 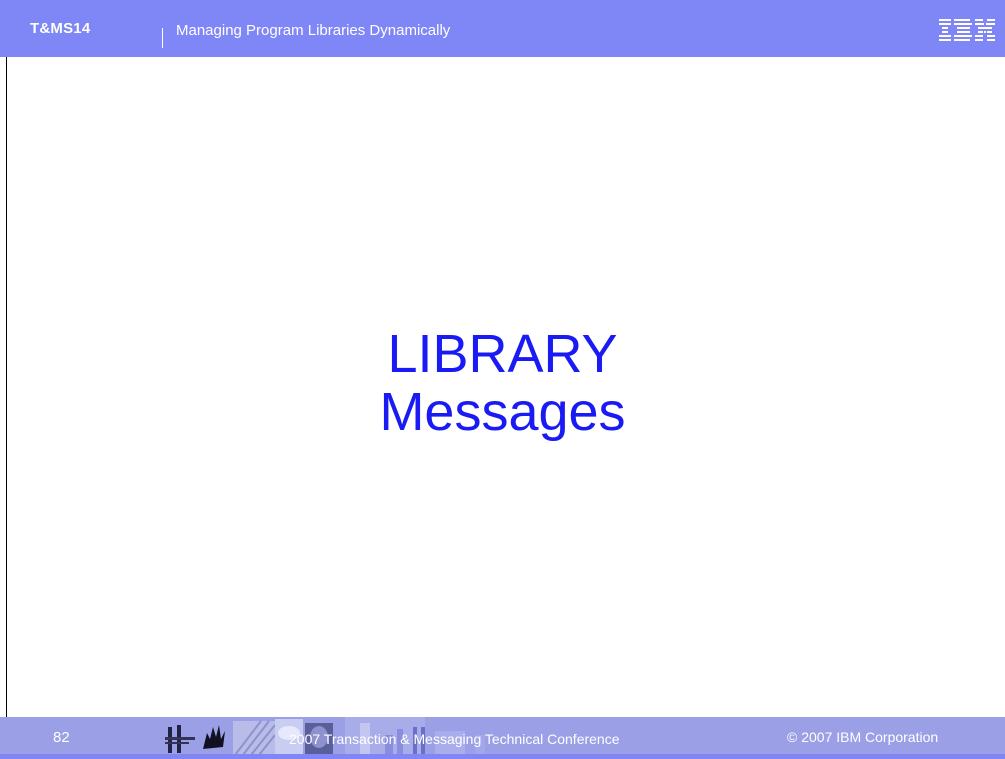 I want to click on header-divider, so click(x=162, y=38).